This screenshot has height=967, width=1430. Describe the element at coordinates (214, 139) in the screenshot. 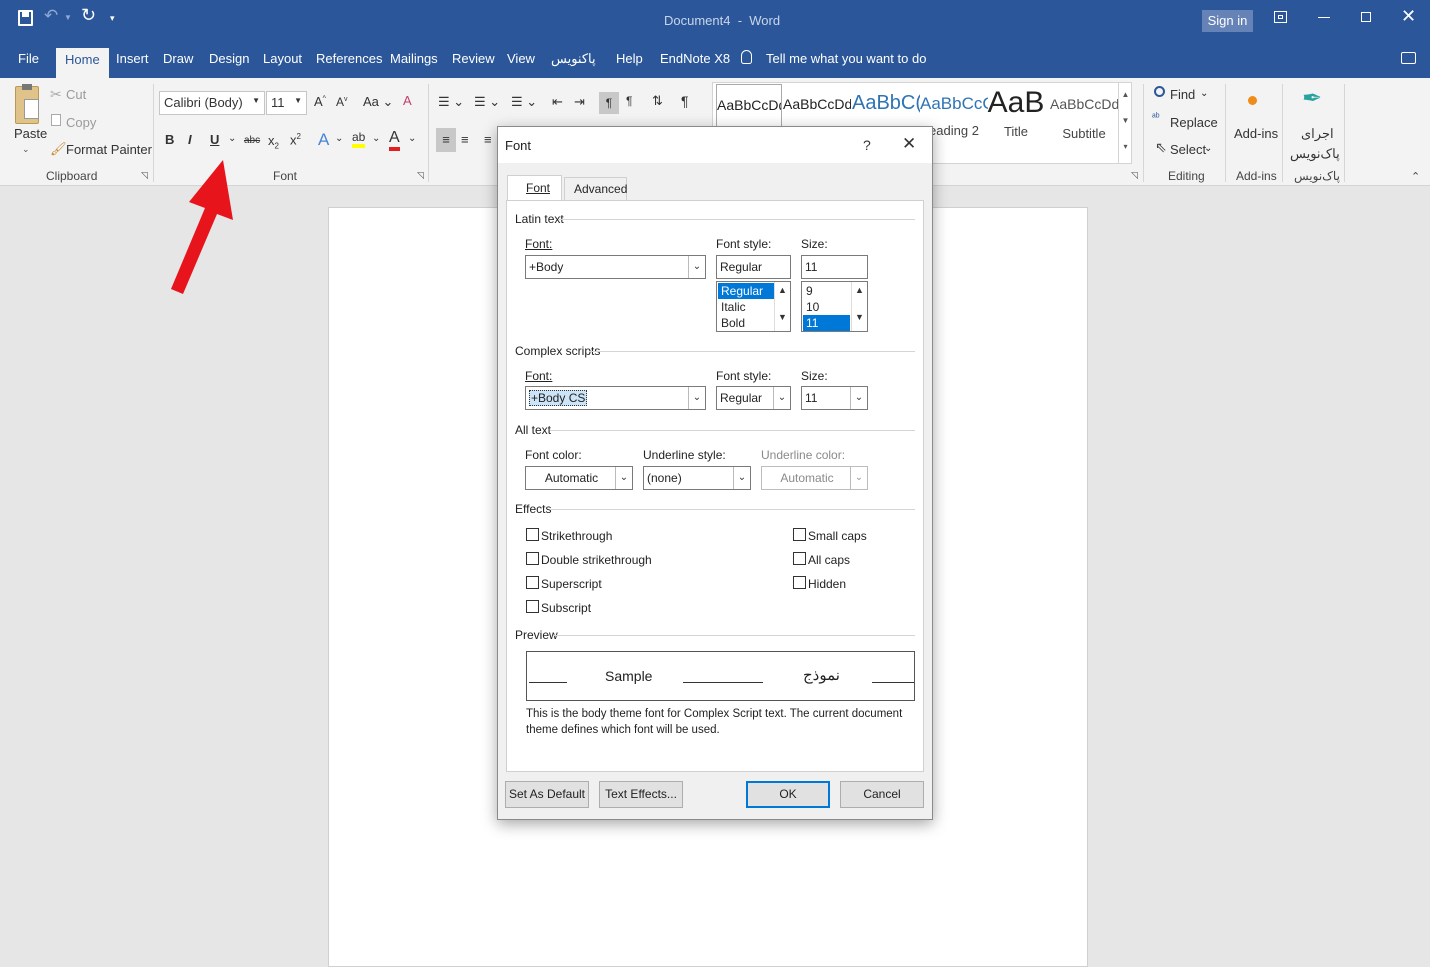

I see `underline-icon: U` at that location.